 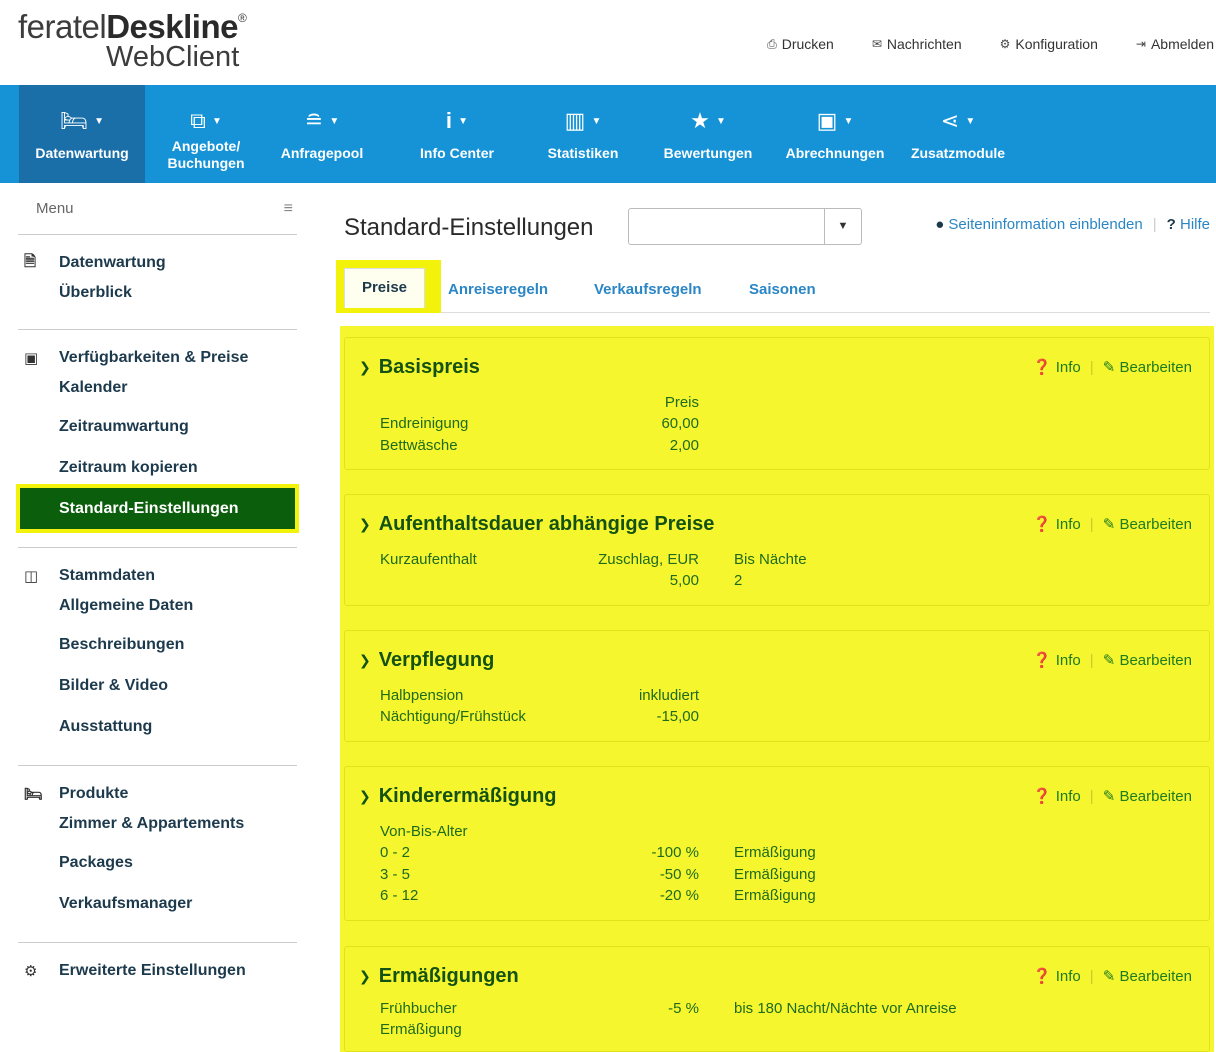 What do you see at coordinates (157, 426) in the screenshot?
I see `sidebar-item-zeitraumwartung: Zeitraumwartung` at bounding box center [157, 426].